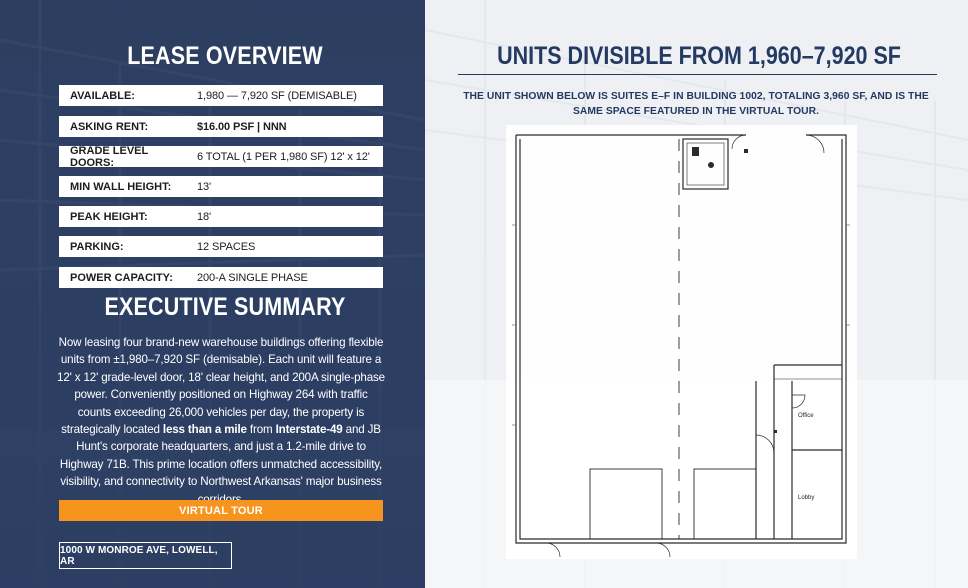  Describe the element at coordinates (204, 430) in the screenshot. I see `summary-emphasis: less than a mile` at that location.